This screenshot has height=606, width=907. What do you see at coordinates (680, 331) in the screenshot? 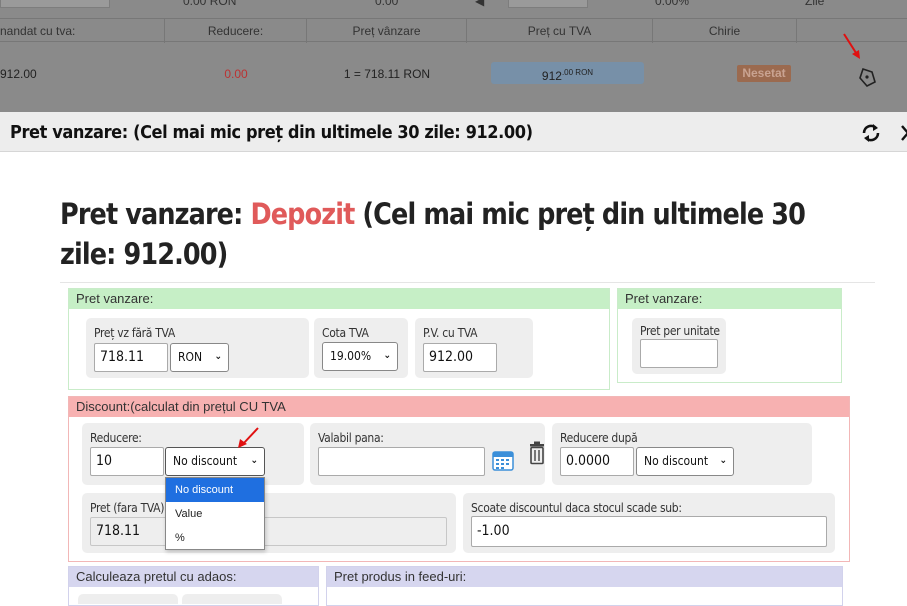
I see `unit-price-label: Pret per unitate` at bounding box center [680, 331].